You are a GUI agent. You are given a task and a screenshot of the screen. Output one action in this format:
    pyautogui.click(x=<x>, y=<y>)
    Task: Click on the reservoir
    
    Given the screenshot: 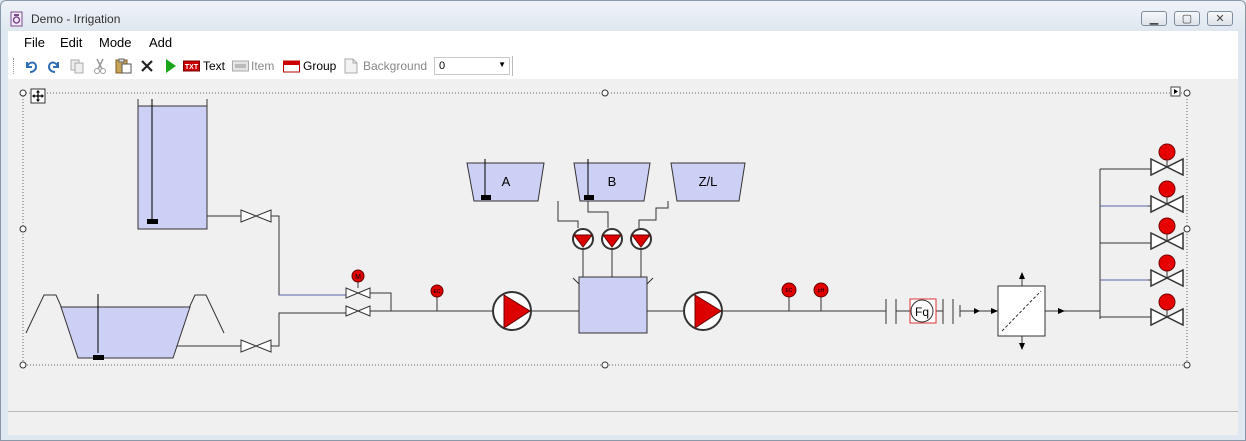 What is the action you would take?
    pyautogui.click(x=125, y=327)
    